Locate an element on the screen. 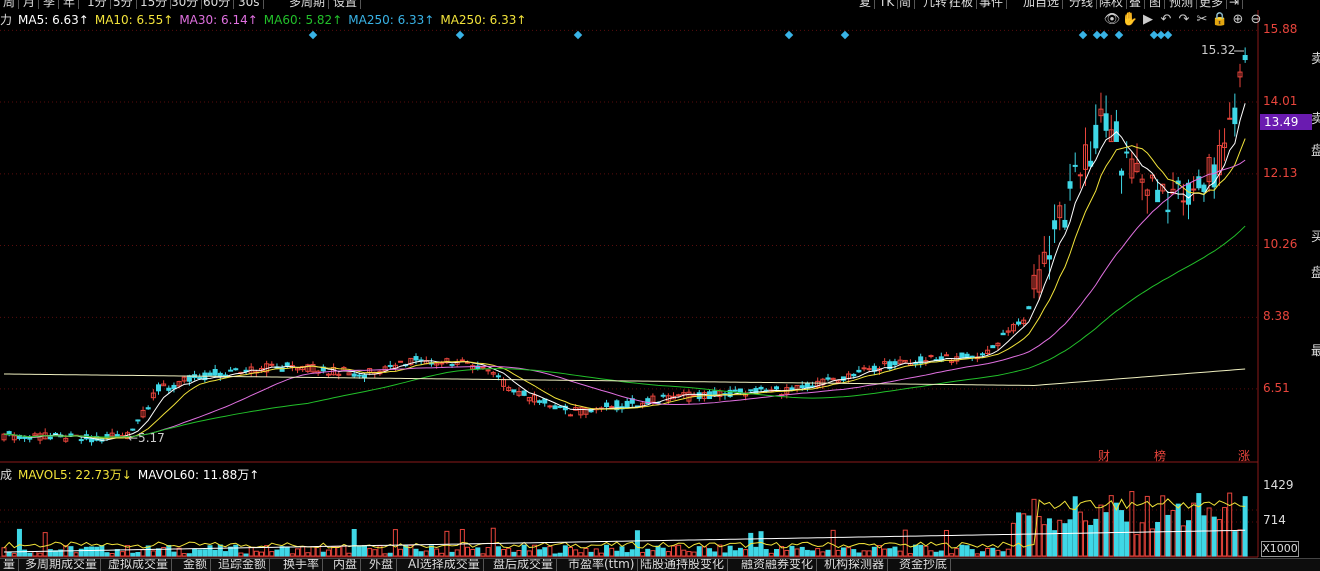  event-marker: 财 is located at coordinates (1104, 455).